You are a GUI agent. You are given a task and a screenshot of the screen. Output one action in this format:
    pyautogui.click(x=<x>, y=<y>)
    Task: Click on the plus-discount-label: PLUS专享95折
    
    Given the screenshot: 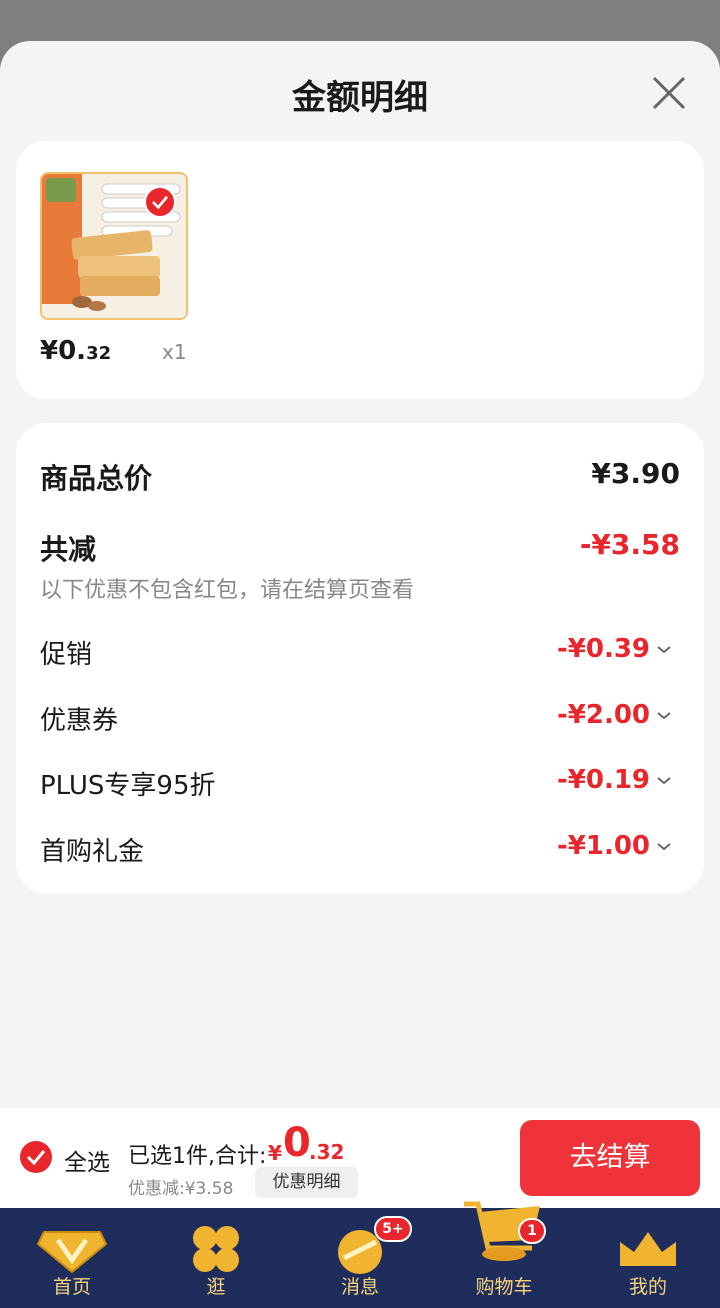 What is the action you would take?
    pyautogui.click(x=128, y=786)
    